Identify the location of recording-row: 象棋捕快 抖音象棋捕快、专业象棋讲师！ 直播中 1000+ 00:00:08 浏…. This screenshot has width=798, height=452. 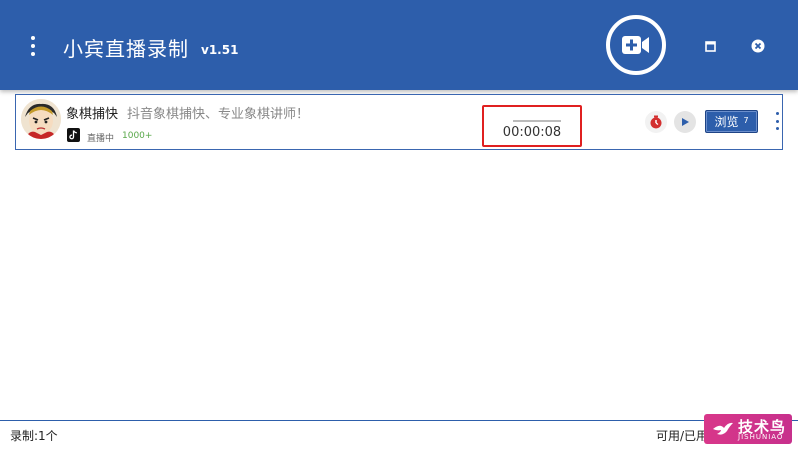
(399, 122).